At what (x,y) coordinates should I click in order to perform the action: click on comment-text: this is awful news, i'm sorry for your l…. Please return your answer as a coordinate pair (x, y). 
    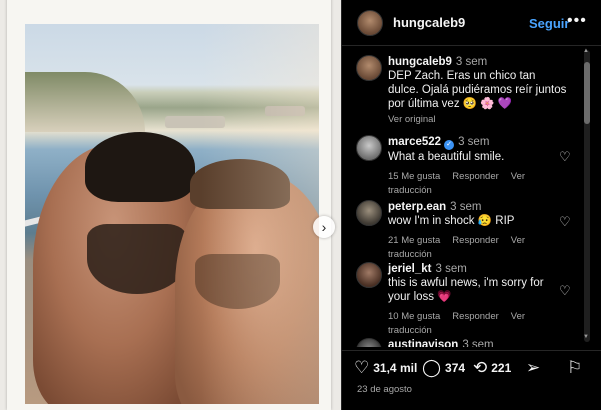
    Looking at the image, I should click on (466, 290).